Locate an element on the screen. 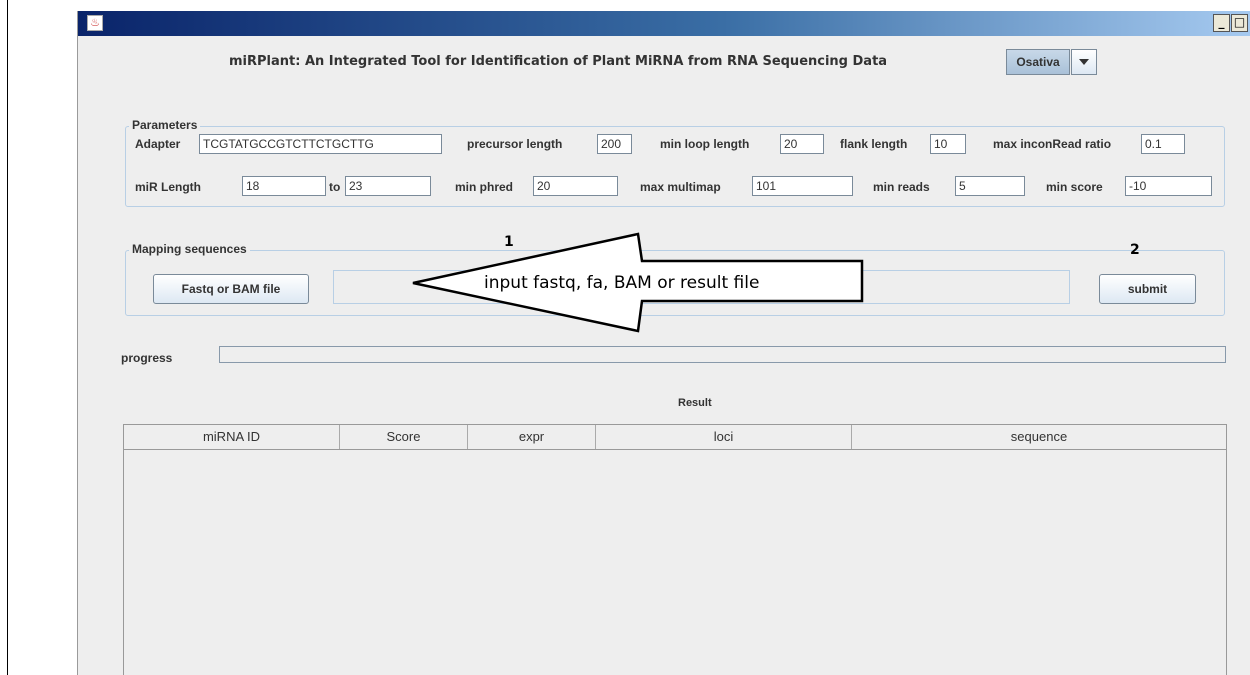  submit-button: submit is located at coordinates (1147, 289).